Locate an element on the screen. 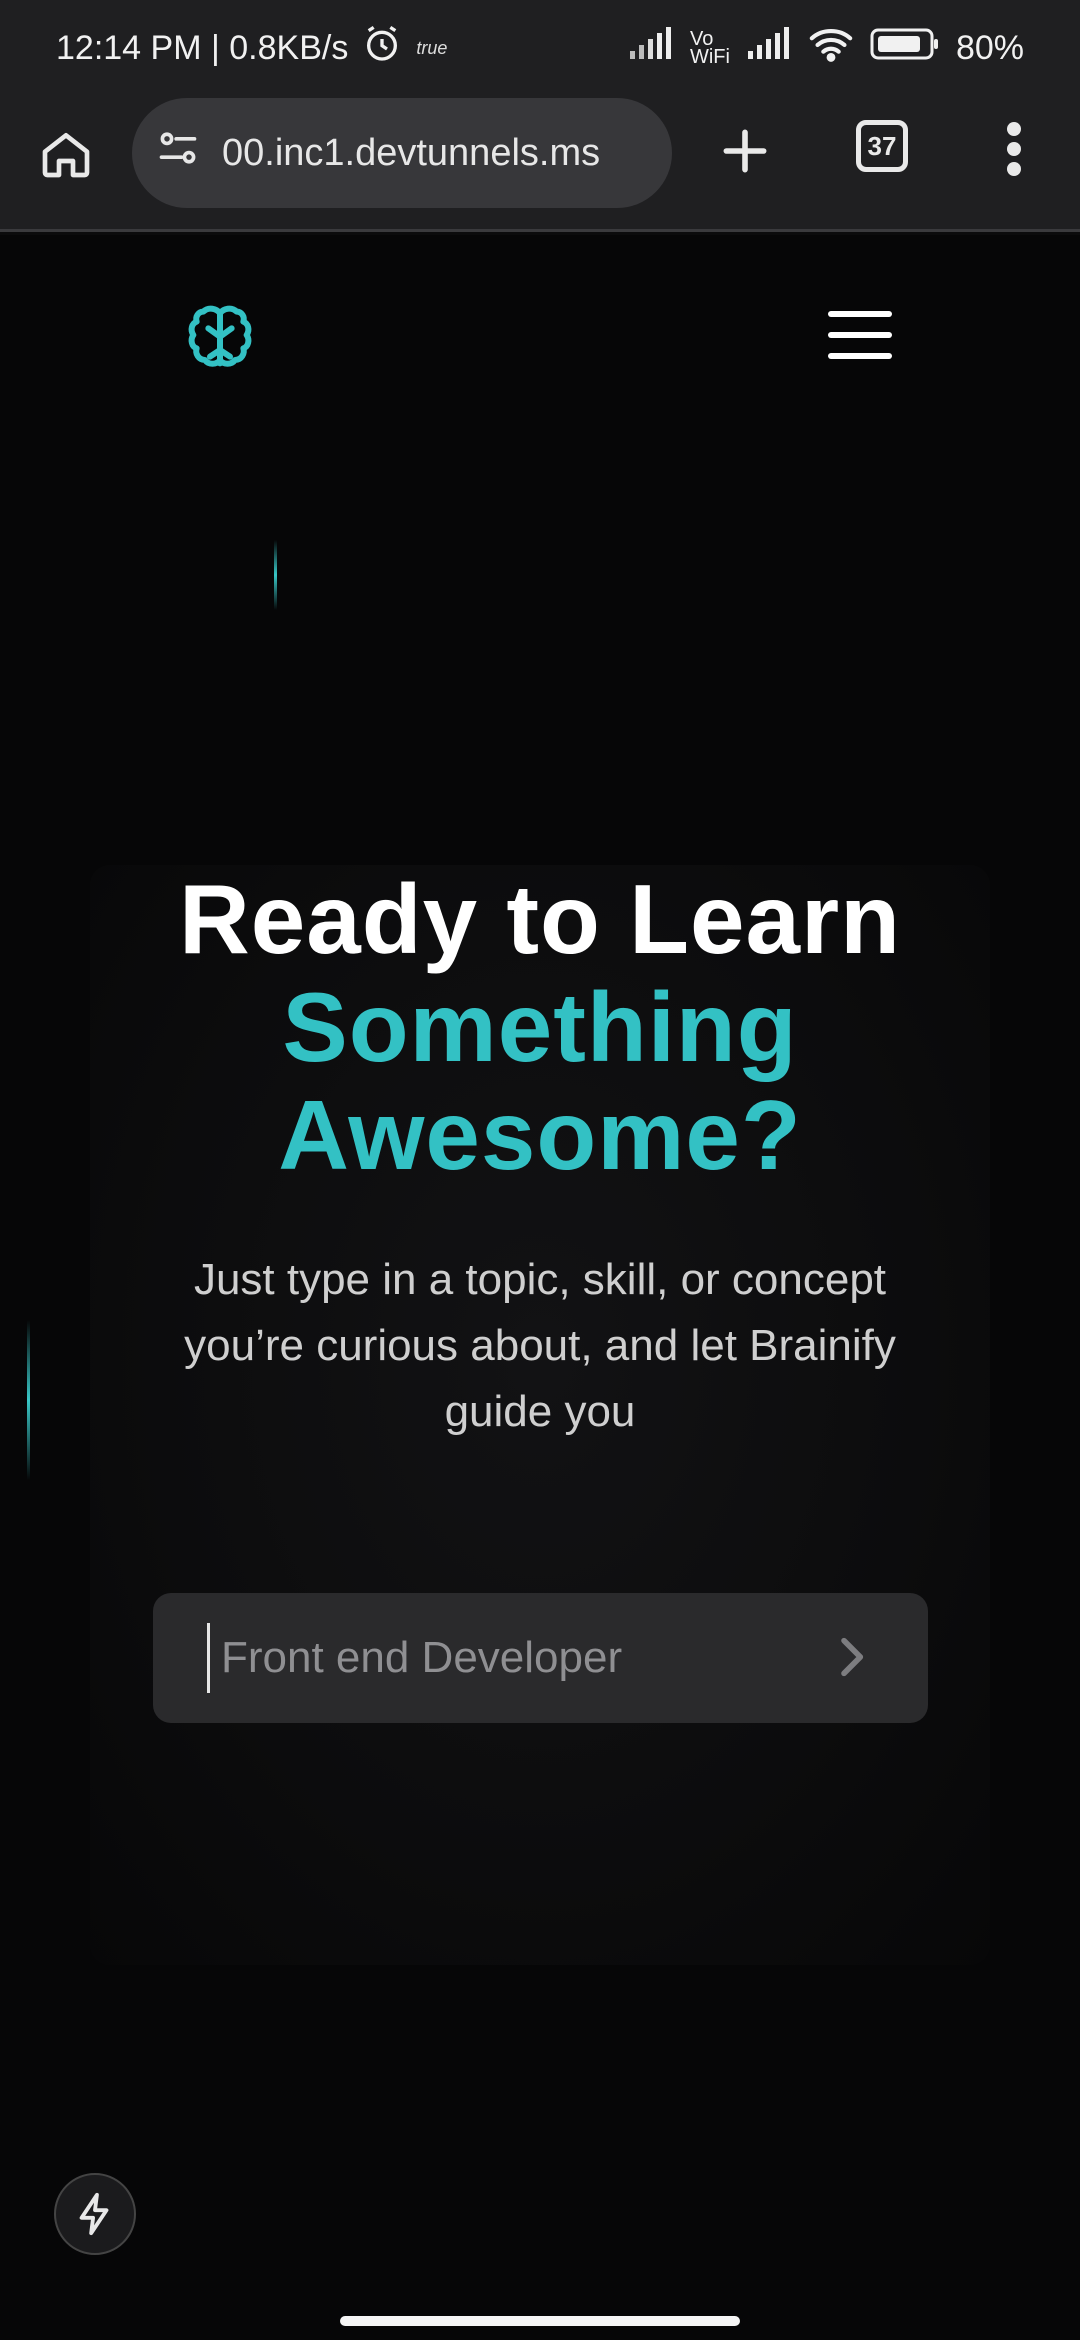 Image resolution: width=1080 pixels, height=2340 pixels. submit-button is located at coordinates (851, 1657).